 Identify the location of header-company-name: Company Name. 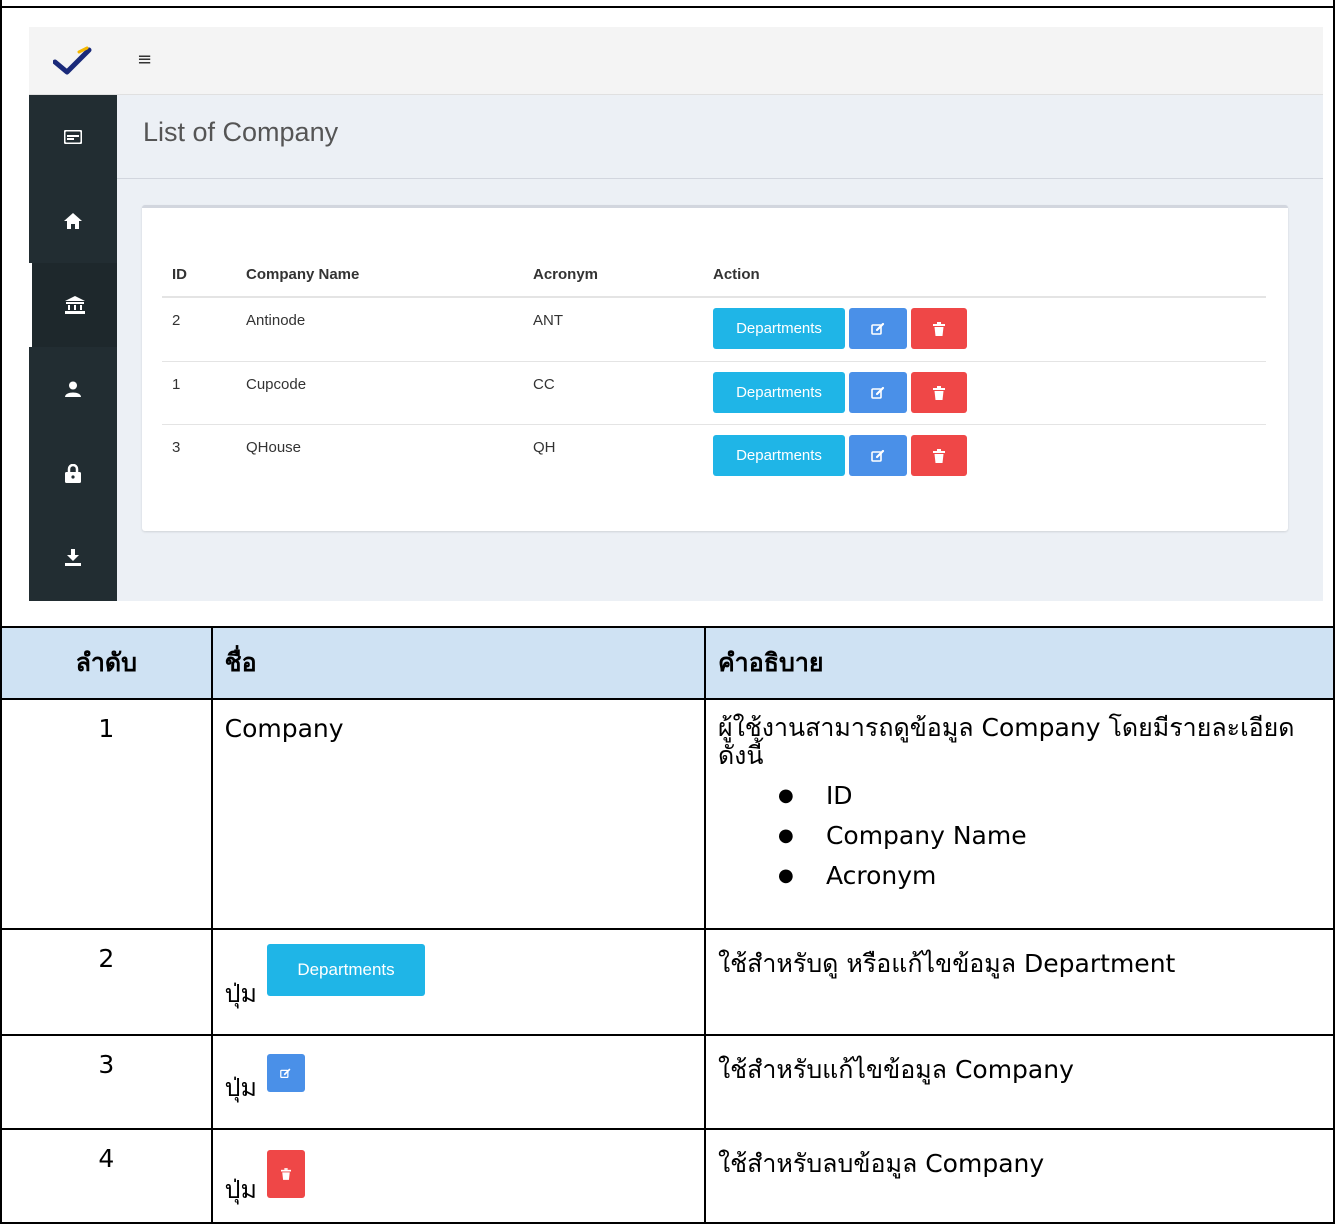
(303, 274).